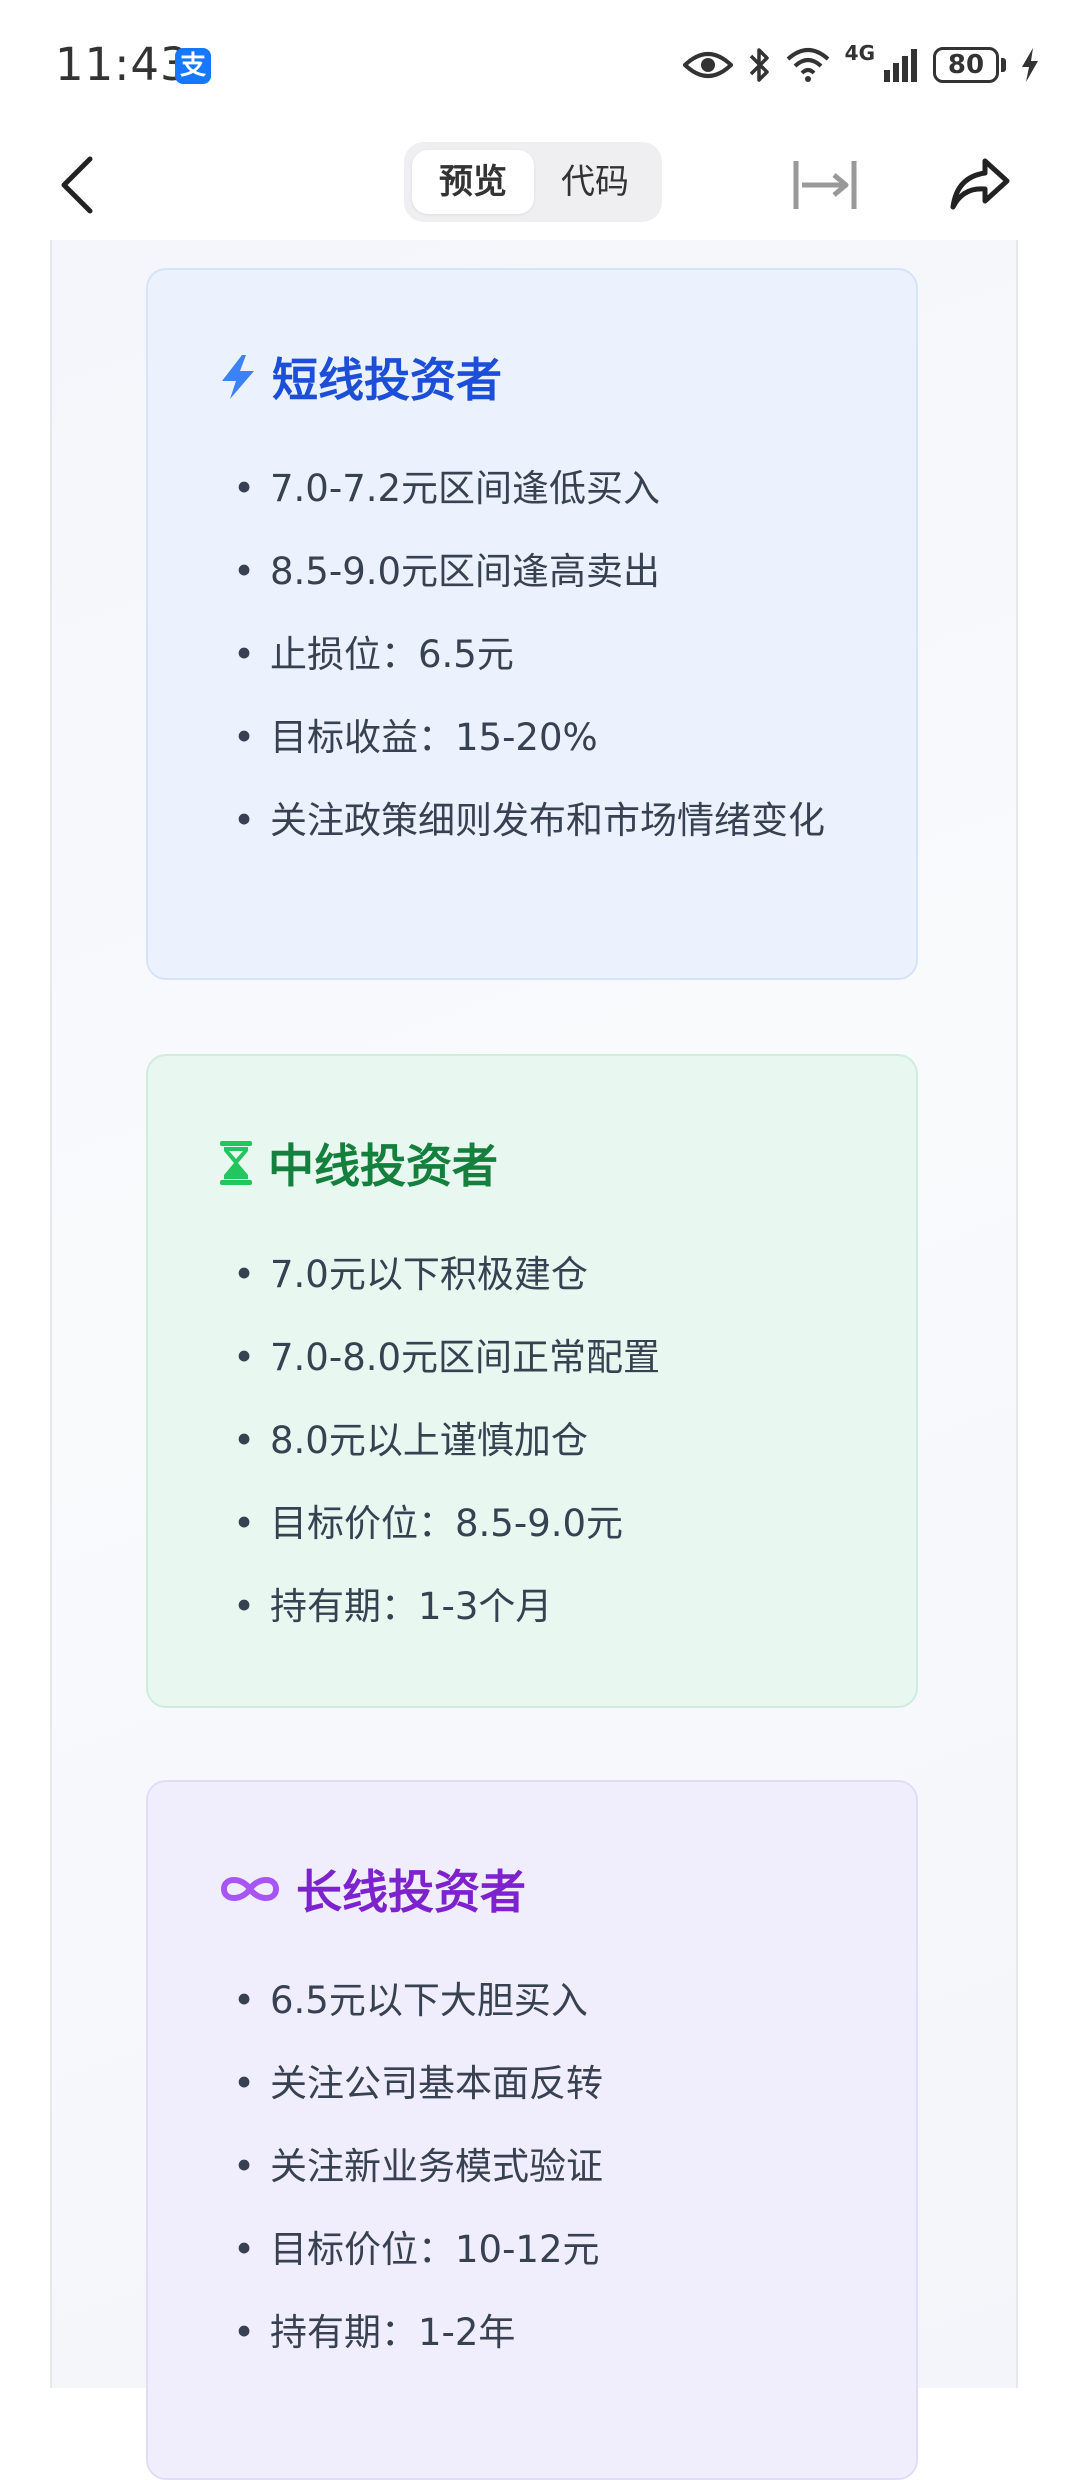 The height and width of the screenshot is (2480, 1080). Describe the element at coordinates (411, 1892) in the screenshot. I see `card-title-text: 长线投资者` at that location.